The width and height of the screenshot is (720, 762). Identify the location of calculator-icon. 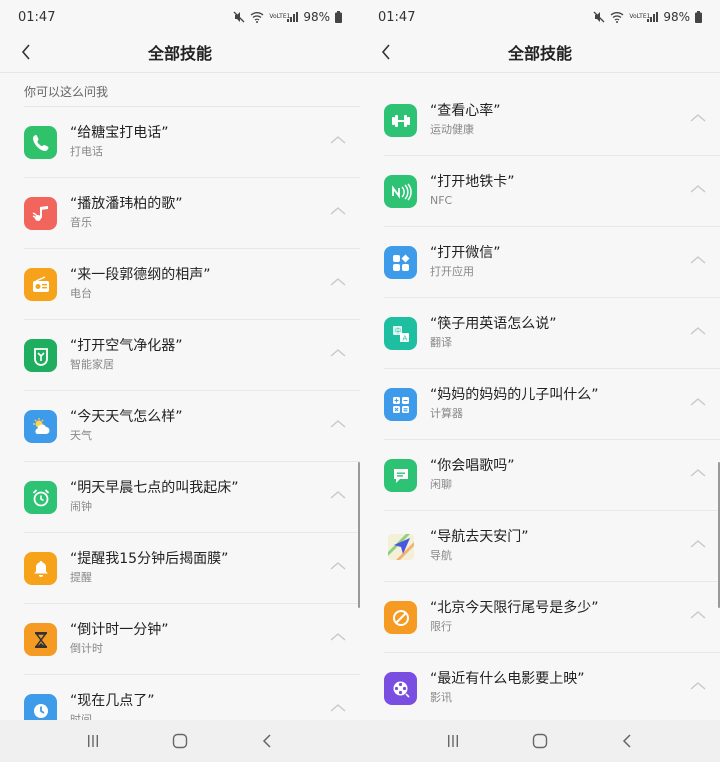
(400, 404).